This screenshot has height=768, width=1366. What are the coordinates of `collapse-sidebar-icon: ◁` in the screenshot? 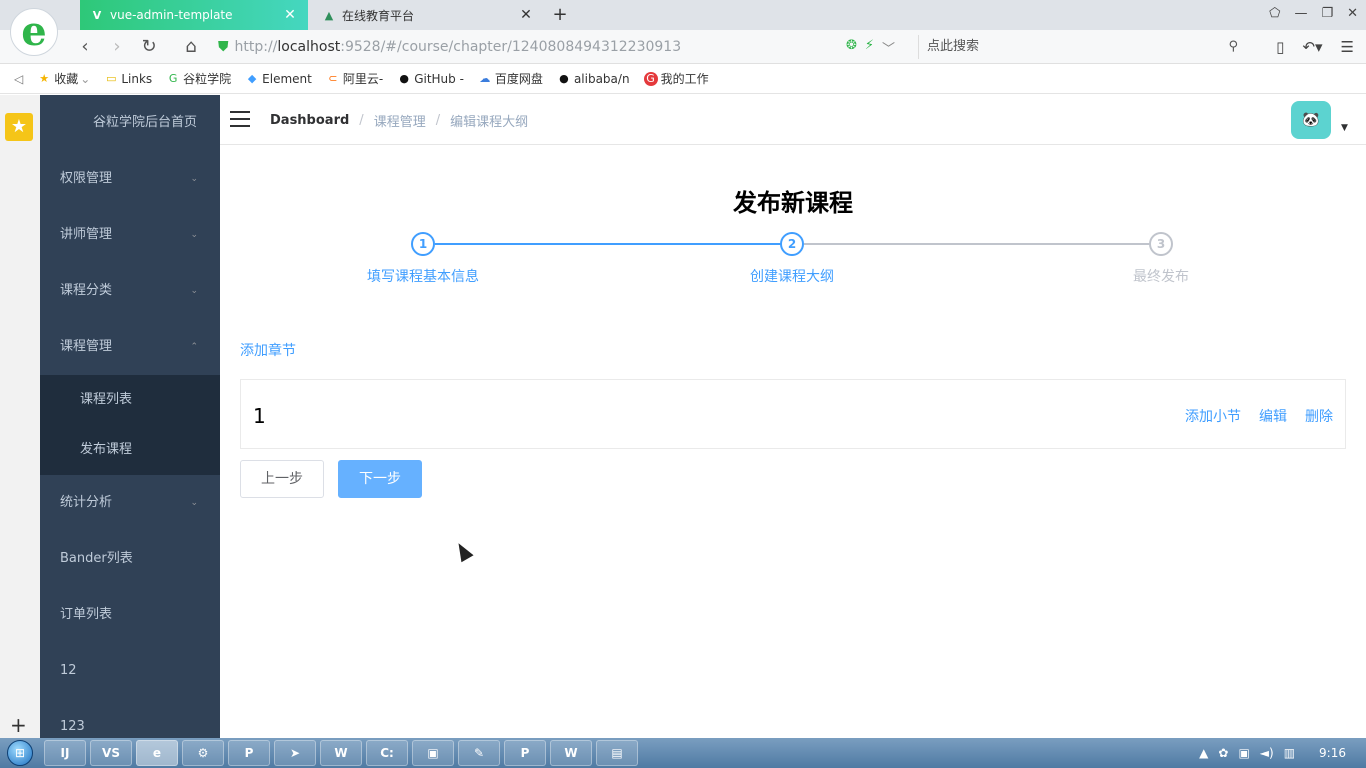 It's located at (18, 79).